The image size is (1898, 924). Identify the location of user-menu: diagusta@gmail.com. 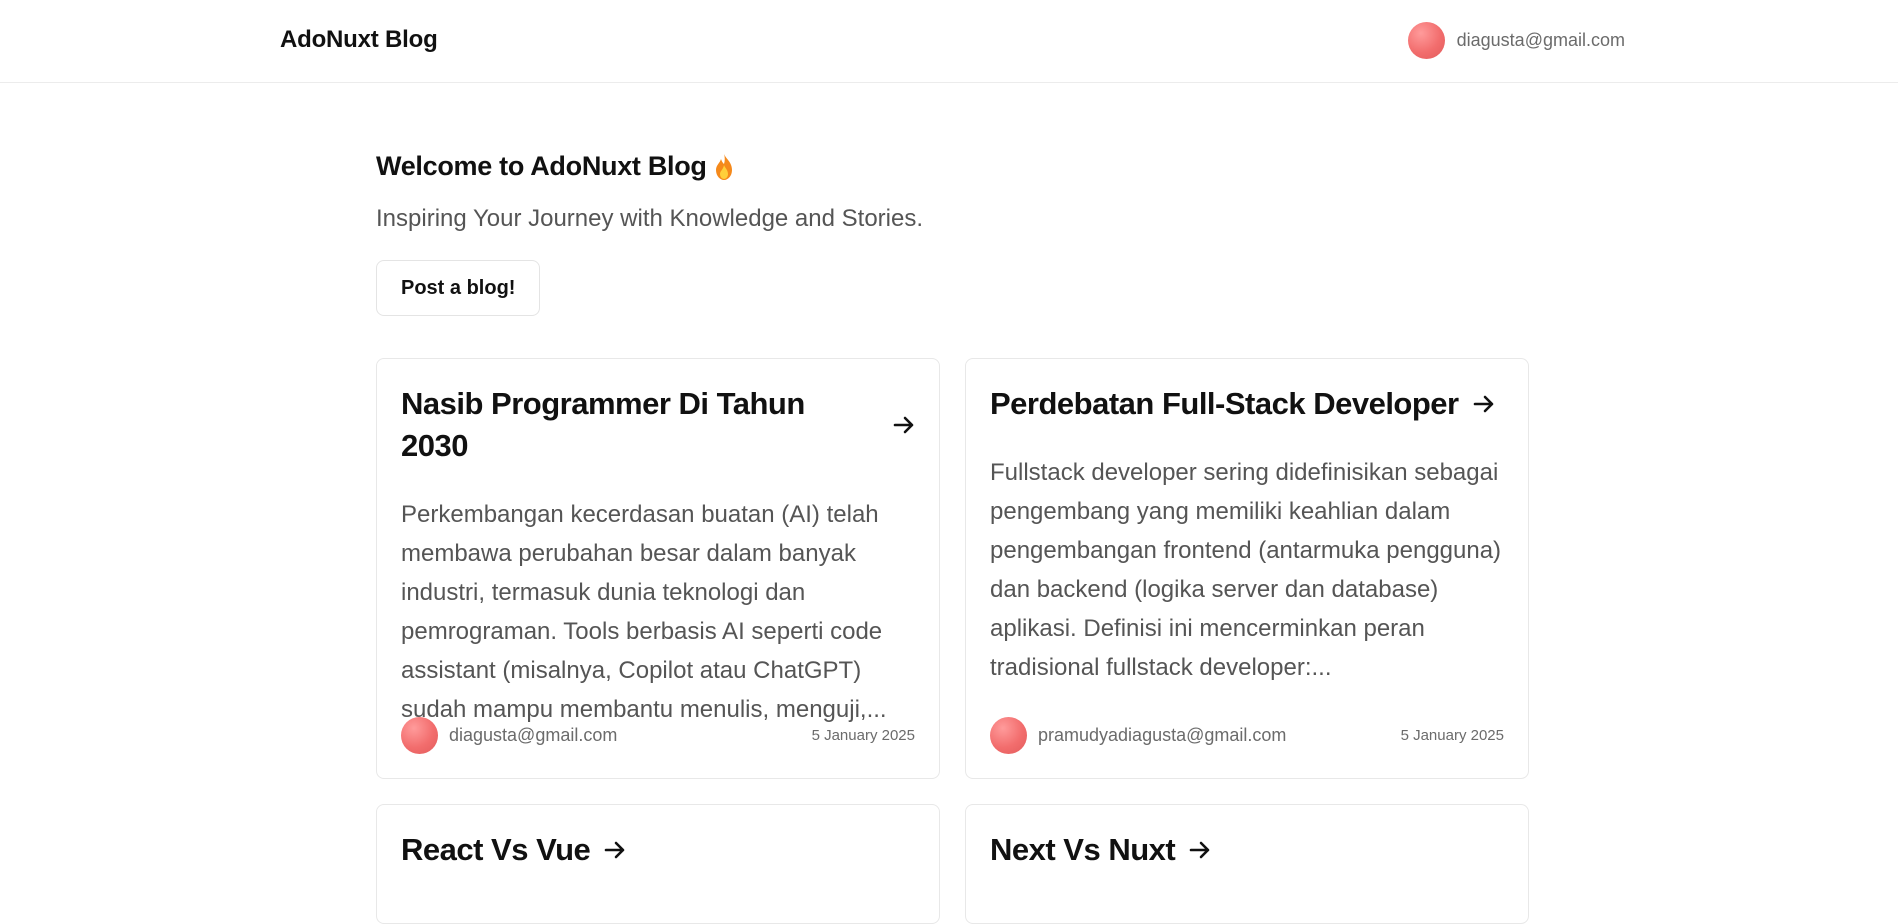
(1516, 40).